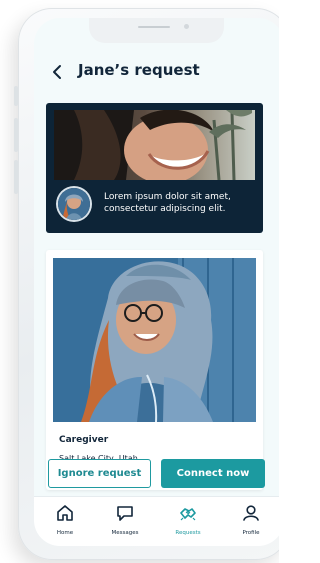  I want to click on handshake-icon, so click(188, 514).